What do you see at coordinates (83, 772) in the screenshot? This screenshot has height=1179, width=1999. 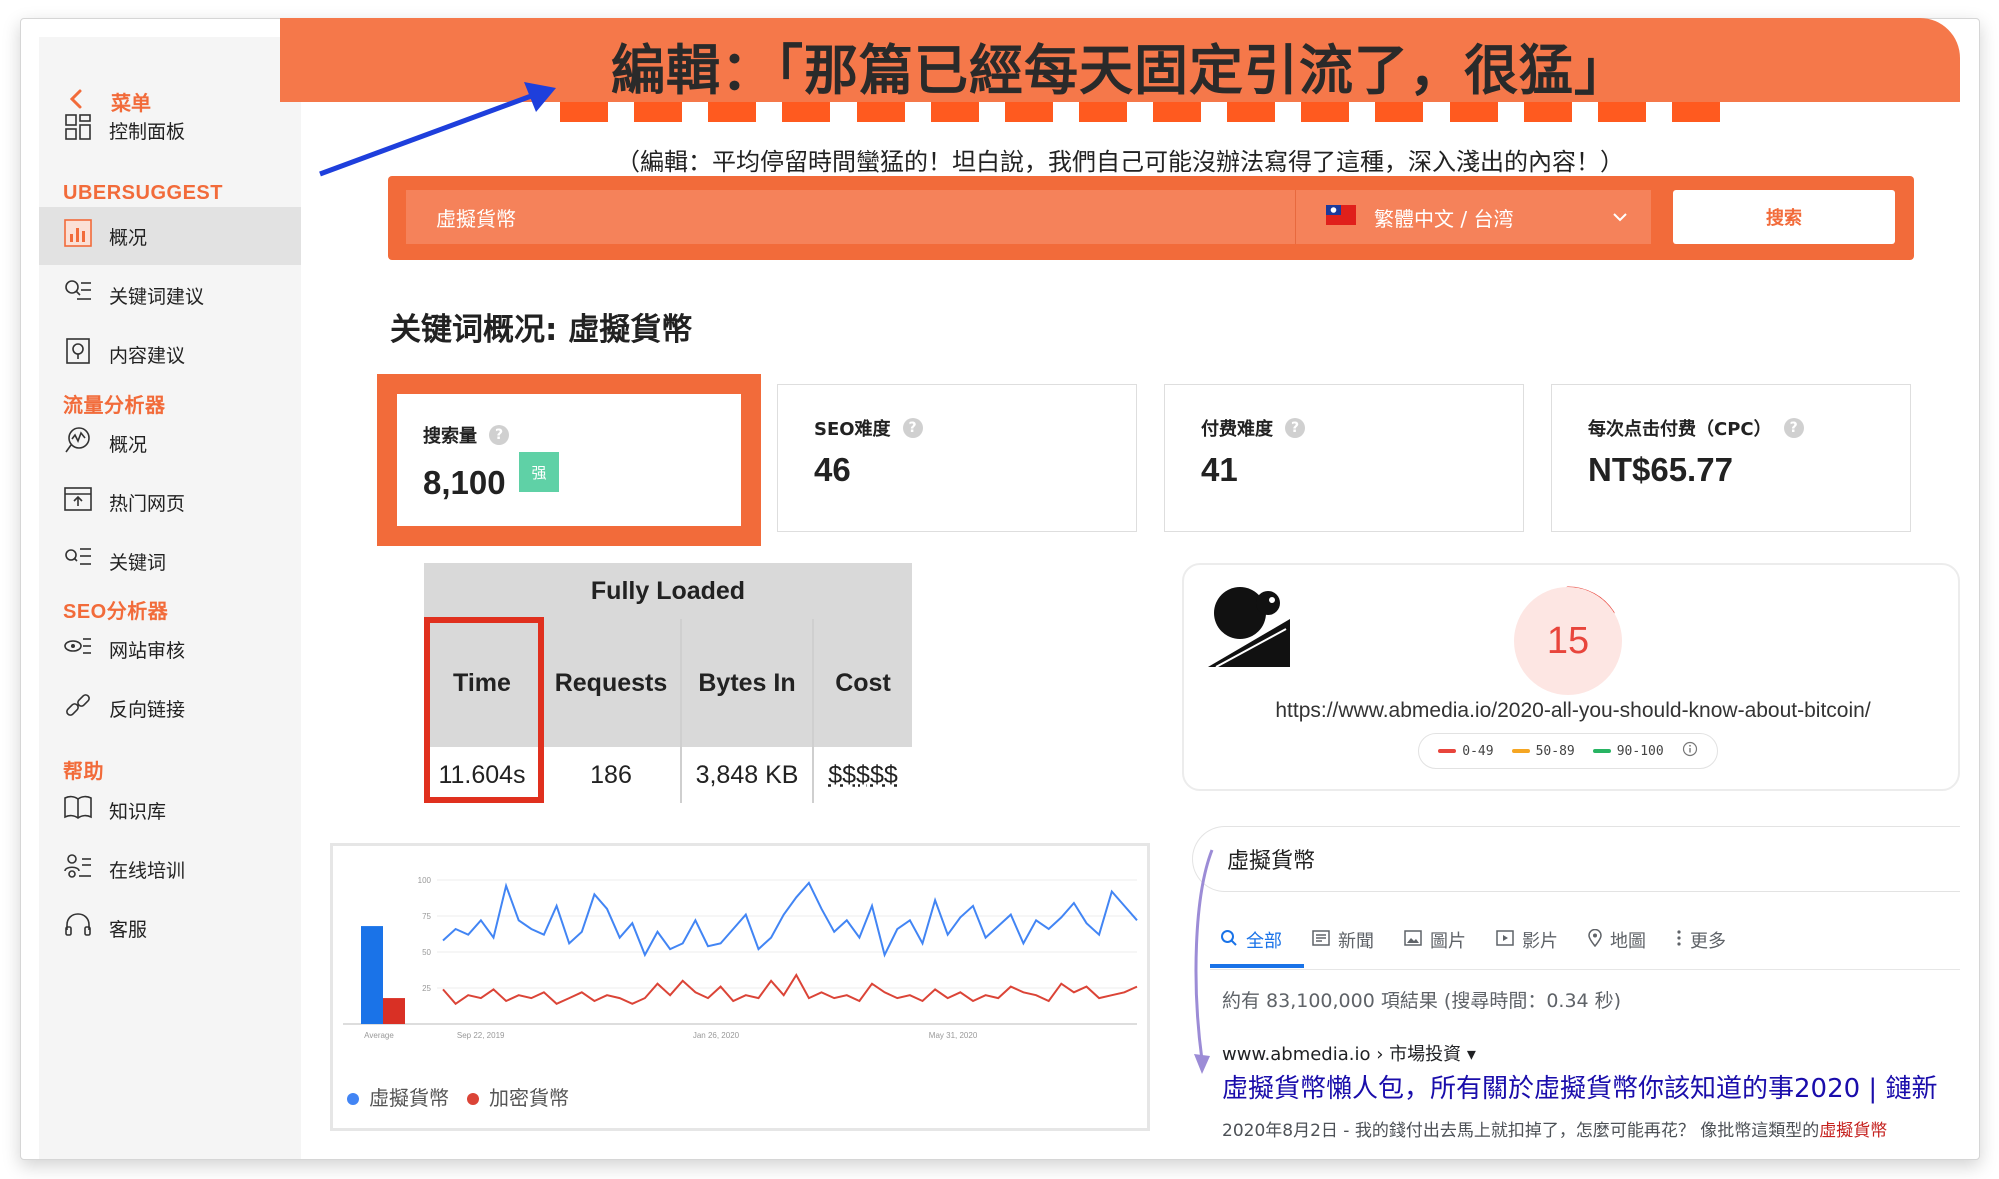 I see `sidebar-section-help: 帮助` at bounding box center [83, 772].